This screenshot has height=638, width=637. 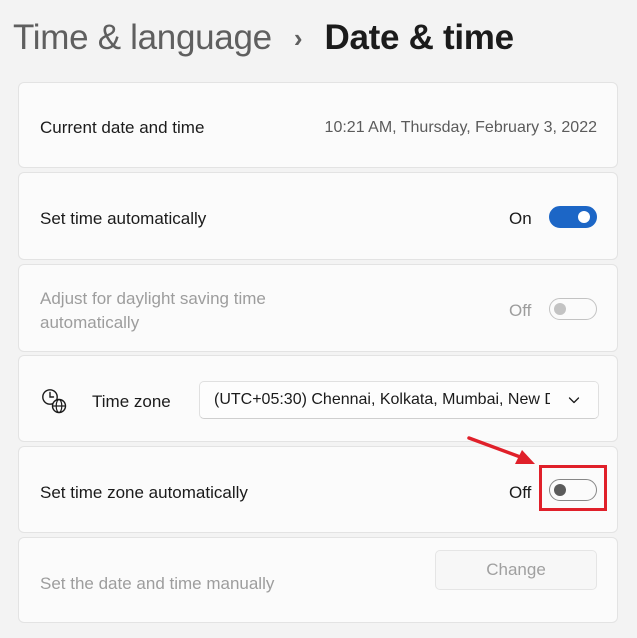 I want to click on set-manually-card: Set the date and time manually Change, so click(x=318, y=580).